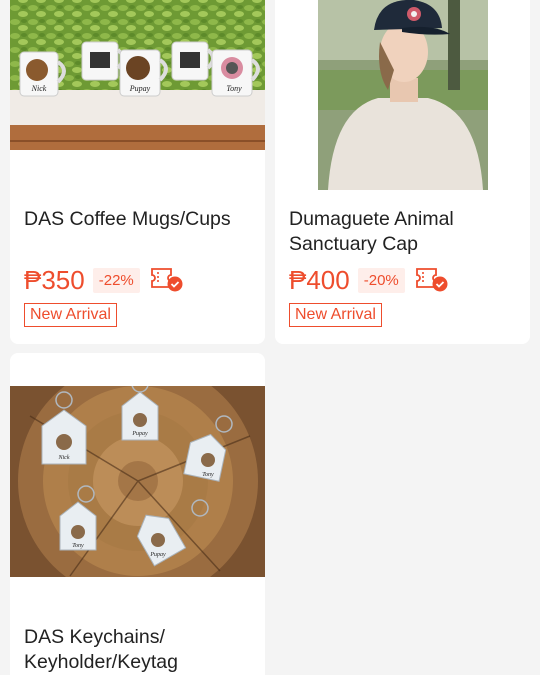 The image size is (540, 675). Describe the element at coordinates (101, 662) in the screenshot. I see `product-title-line-2: Keyholder/Keytag` at that location.